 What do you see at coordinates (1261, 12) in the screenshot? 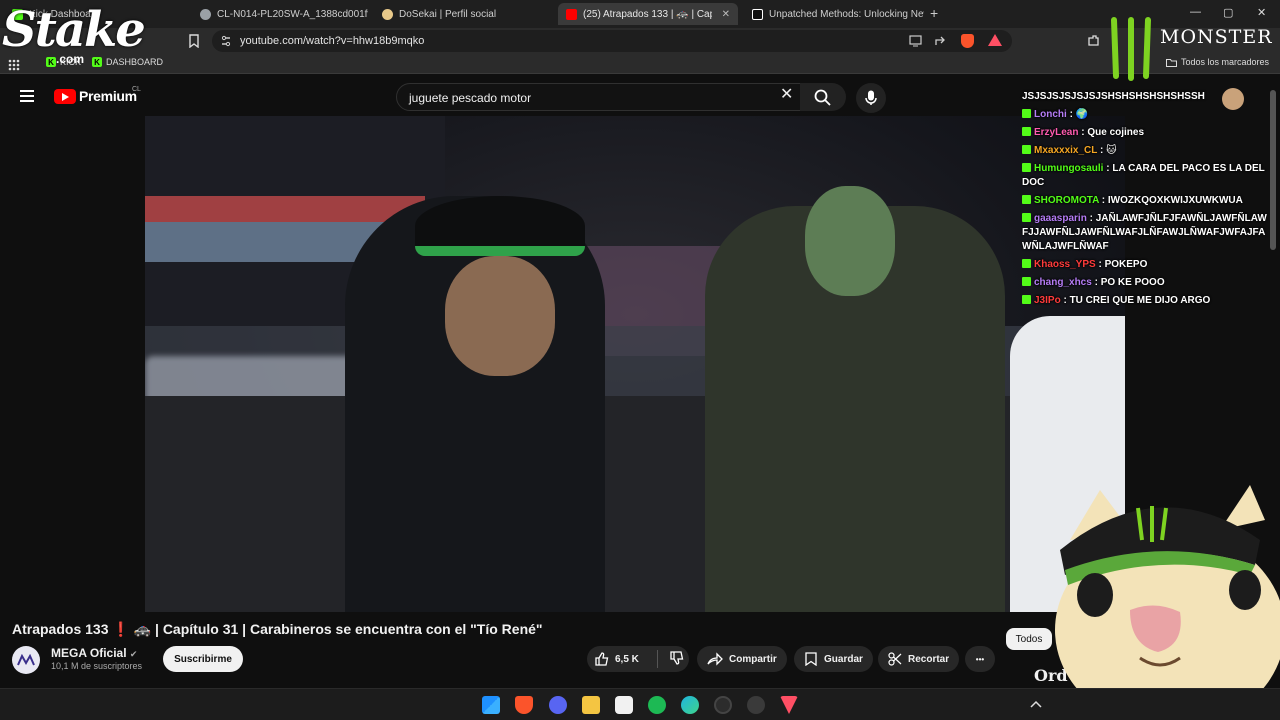
I see `close-window-button: ✕` at bounding box center [1261, 12].